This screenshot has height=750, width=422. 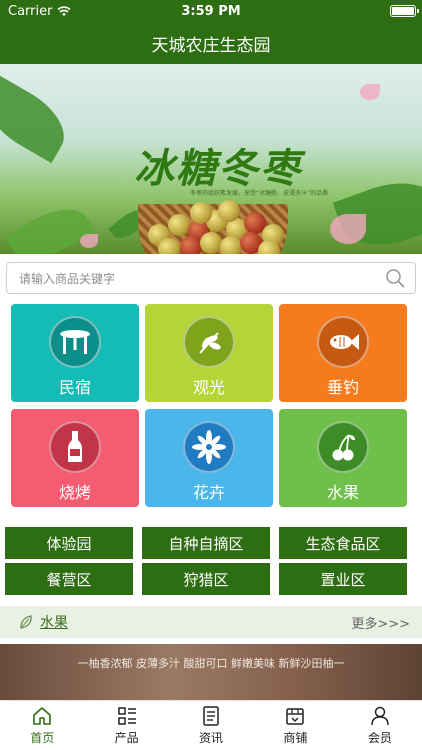 What do you see at coordinates (342, 492) in the screenshot?
I see `category-label: 水果` at bounding box center [342, 492].